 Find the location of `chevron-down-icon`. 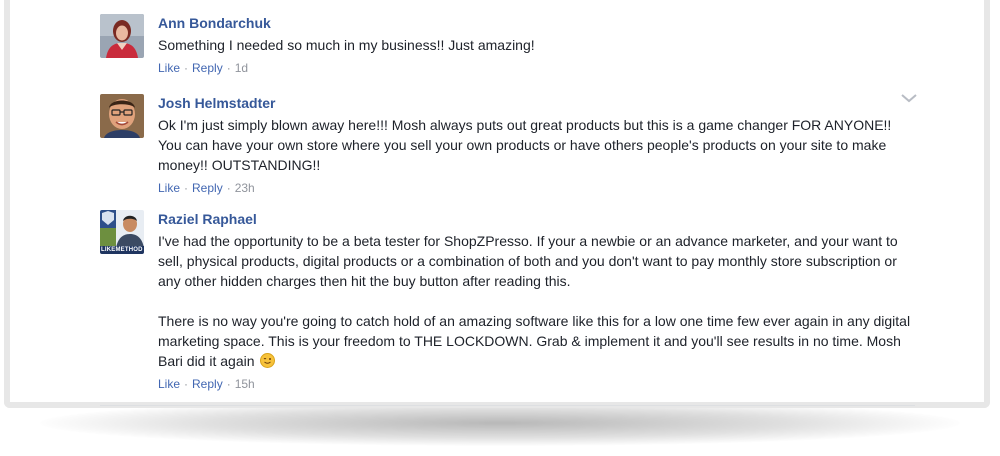

chevron-down-icon is located at coordinates (909, 98).